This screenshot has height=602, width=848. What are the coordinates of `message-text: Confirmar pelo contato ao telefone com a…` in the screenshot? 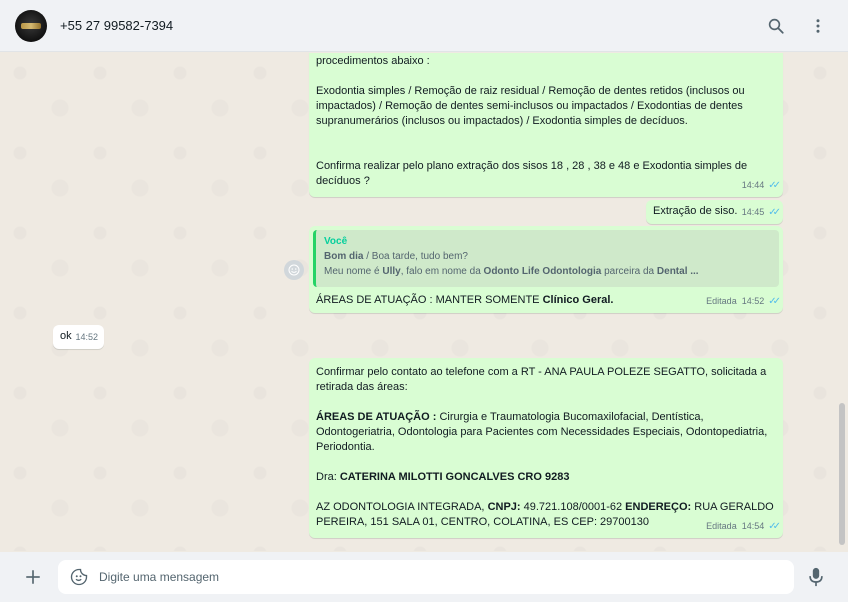 It's located at (541, 372).